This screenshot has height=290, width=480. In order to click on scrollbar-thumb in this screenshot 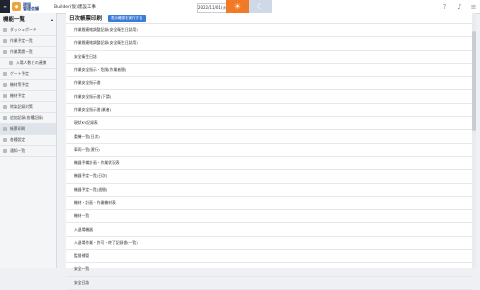, I will do `click(474, 81)`.